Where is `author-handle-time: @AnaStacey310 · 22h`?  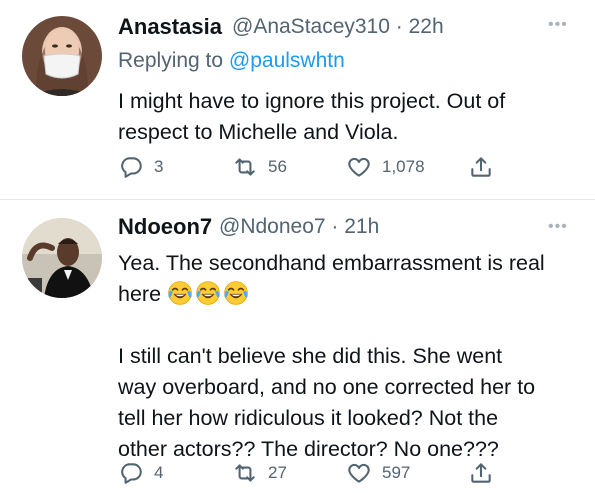
author-handle-time: @AnaStacey310 · 22h is located at coordinates (338, 27).